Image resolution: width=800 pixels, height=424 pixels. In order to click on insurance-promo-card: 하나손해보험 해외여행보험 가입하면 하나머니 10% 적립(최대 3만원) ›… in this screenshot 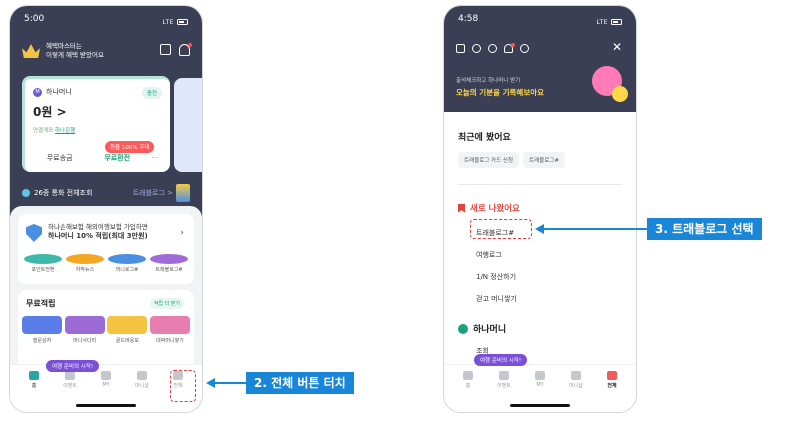, I will do `click(106, 249)`.